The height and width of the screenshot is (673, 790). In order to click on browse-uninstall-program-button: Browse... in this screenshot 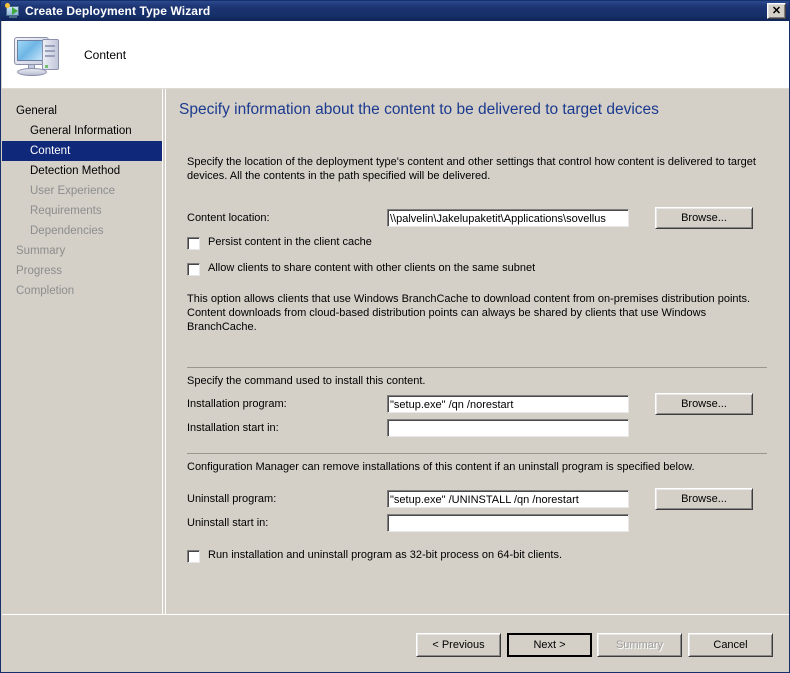, I will do `click(704, 499)`.